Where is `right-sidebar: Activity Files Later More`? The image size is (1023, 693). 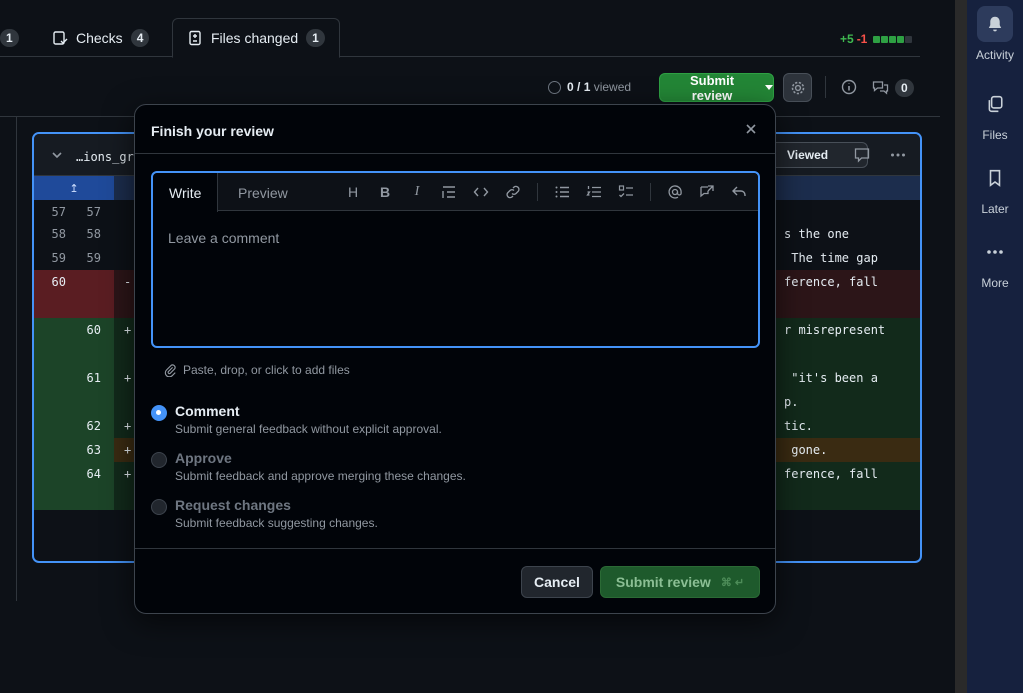
right-sidebar: Activity Files Later More is located at coordinates (989, 346).